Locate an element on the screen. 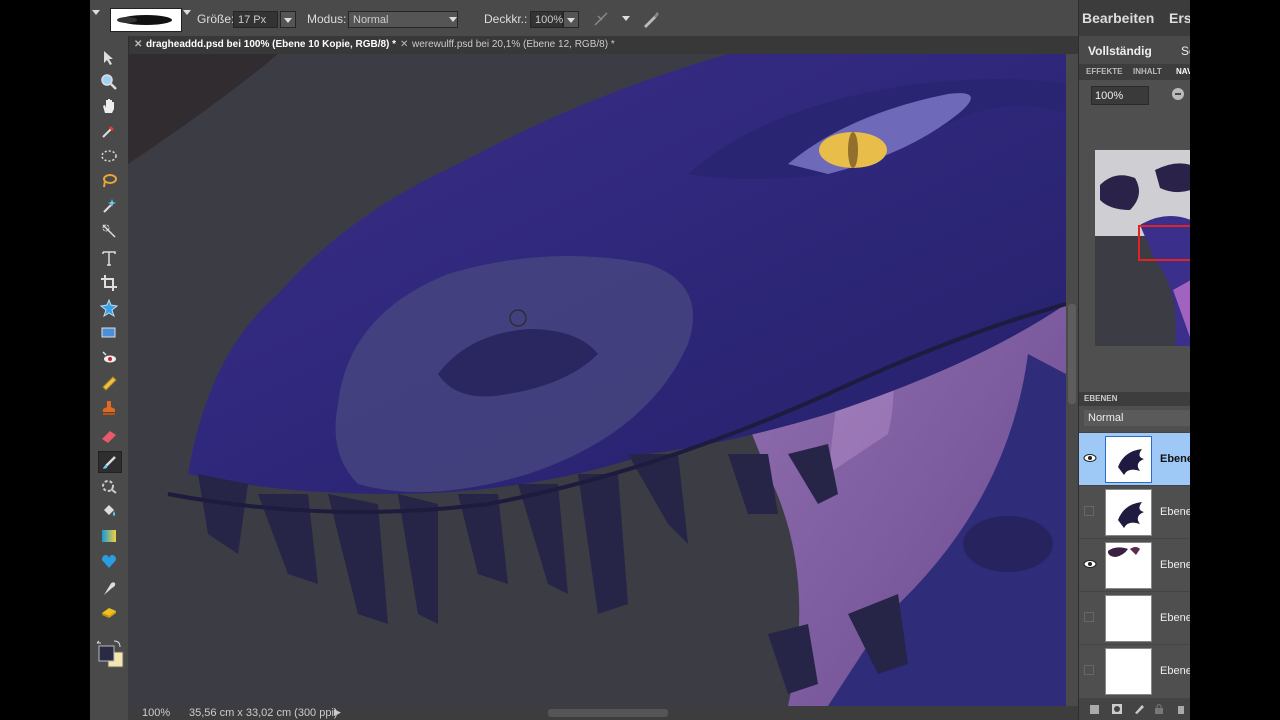  smudge-tool-icon is located at coordinates (109, 588).